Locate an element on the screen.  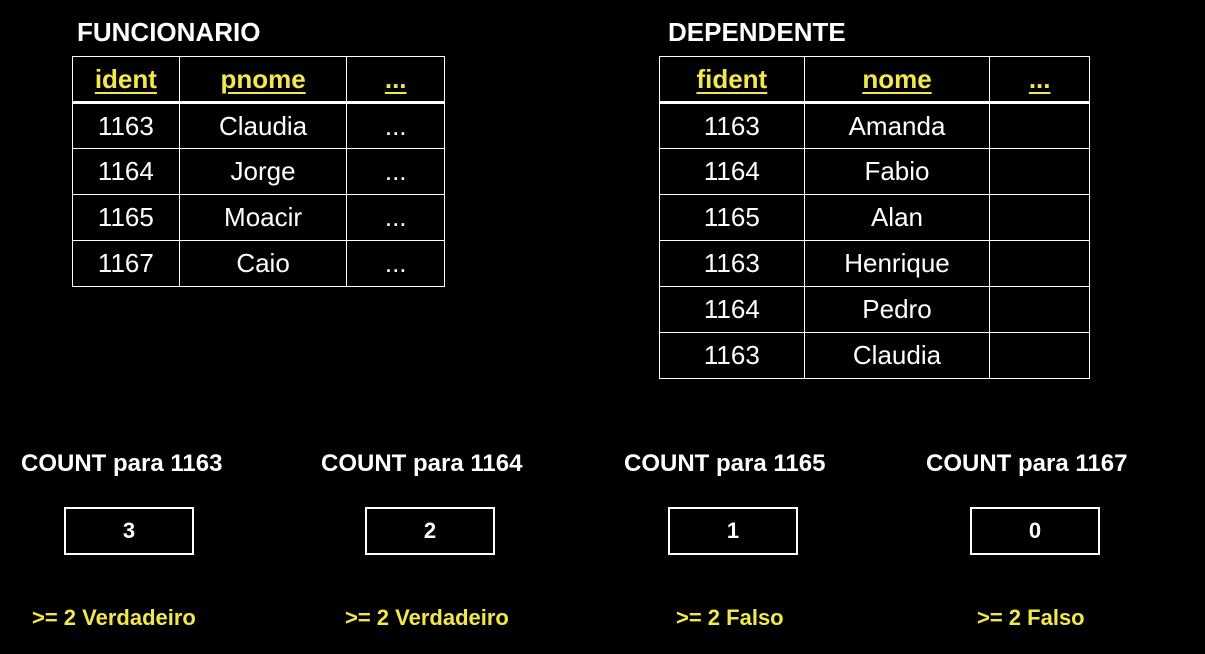
count-value-box: 2 is located at coordinates (430, 531).